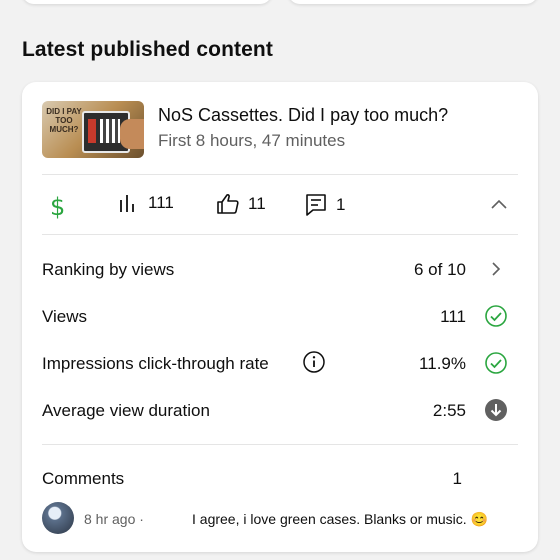 This screenshot has height=560, width=560. I want to click on avatar, so click(58, 518).